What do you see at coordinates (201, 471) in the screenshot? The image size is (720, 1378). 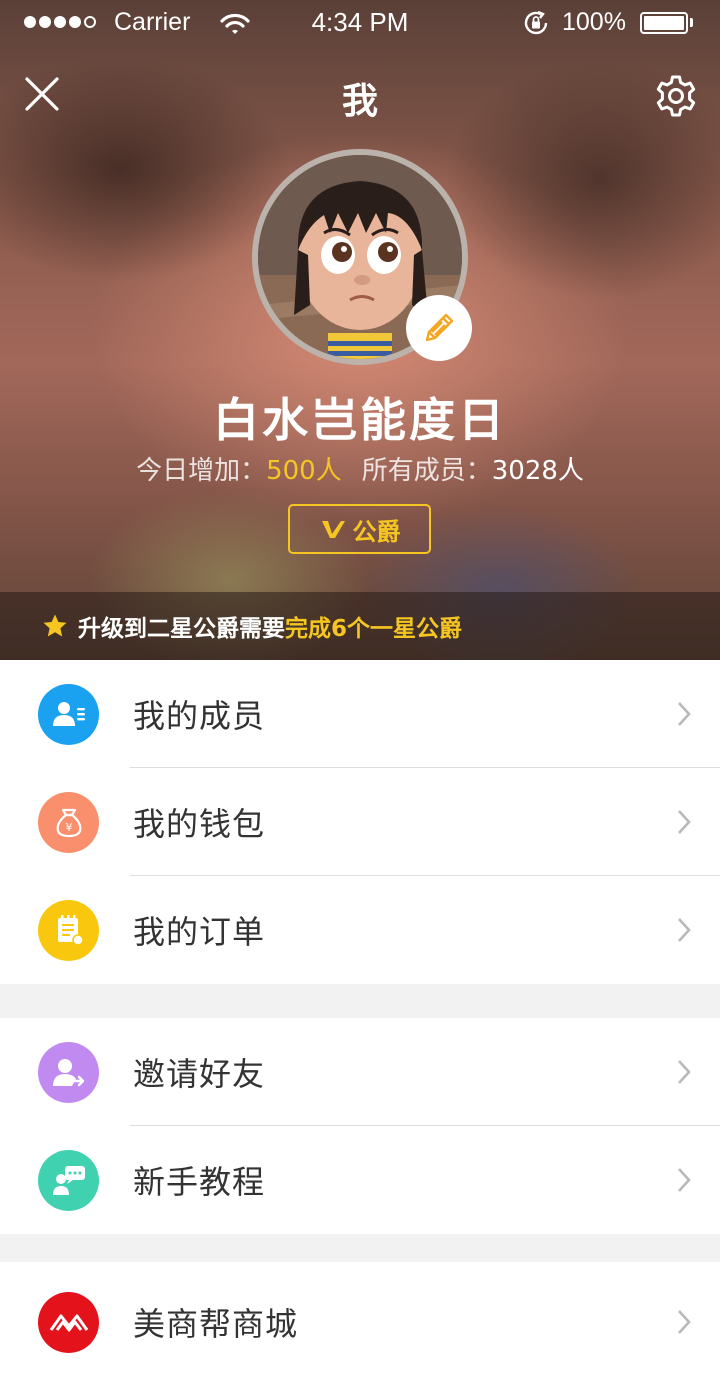 I see `today-added-label: 今日增加：` at bounding box center [201, 471].